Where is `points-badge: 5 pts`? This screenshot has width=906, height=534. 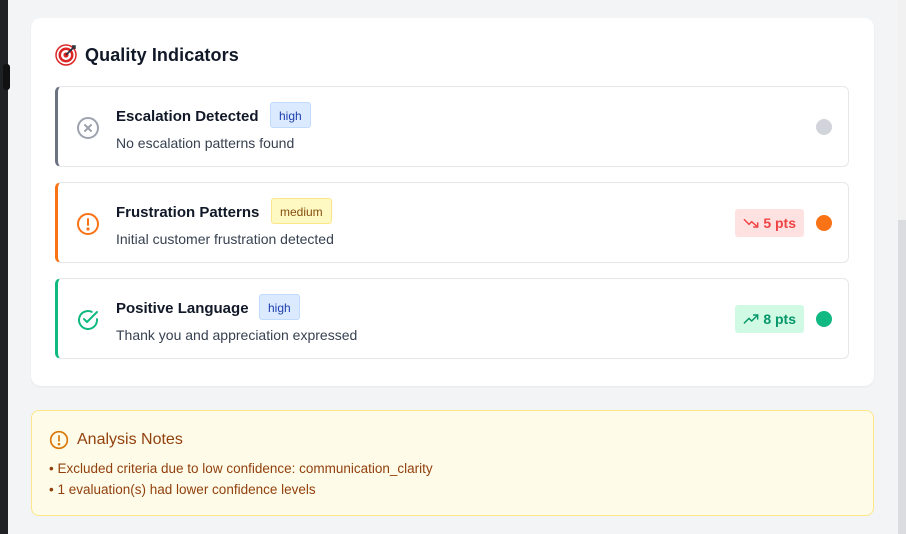
points-badge: 5 pts is located at coordinates (769, 223).